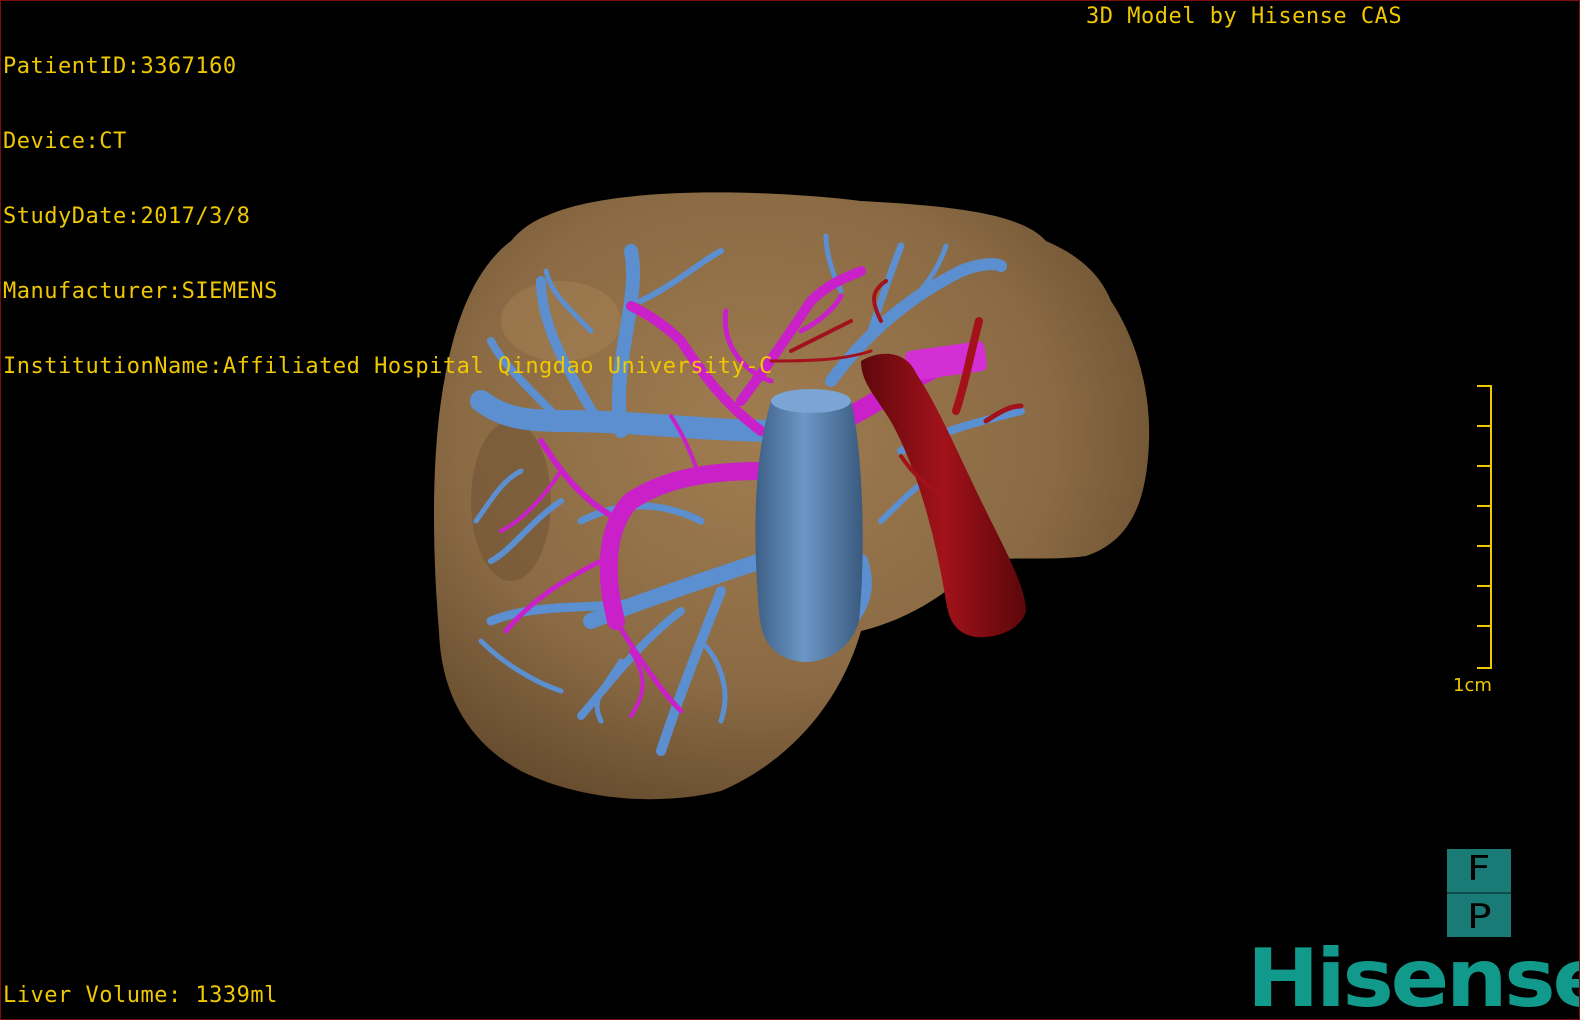 The height and width of the screenshot is (1020, 1580). I want to click on device: Device:CT, so click(65, 141).